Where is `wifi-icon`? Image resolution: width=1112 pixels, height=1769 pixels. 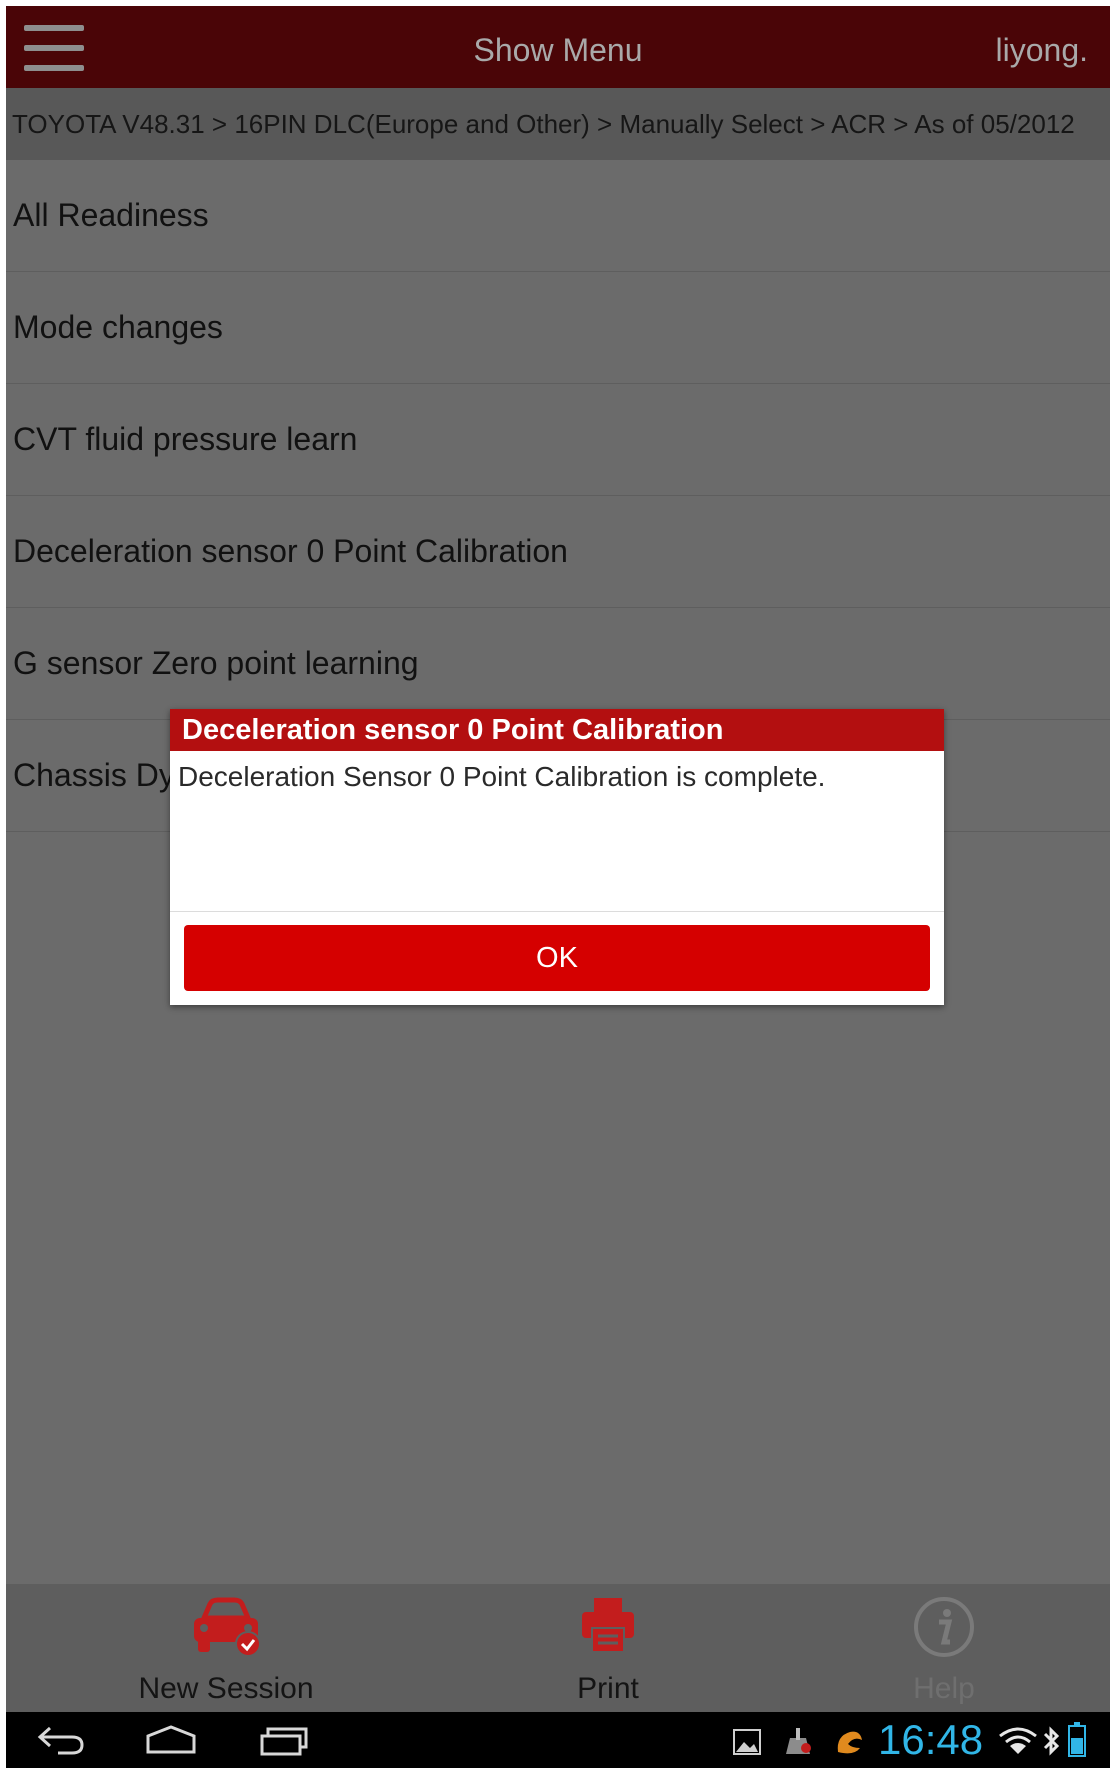
wifi-icon is located at coordinates (1018, 1740).